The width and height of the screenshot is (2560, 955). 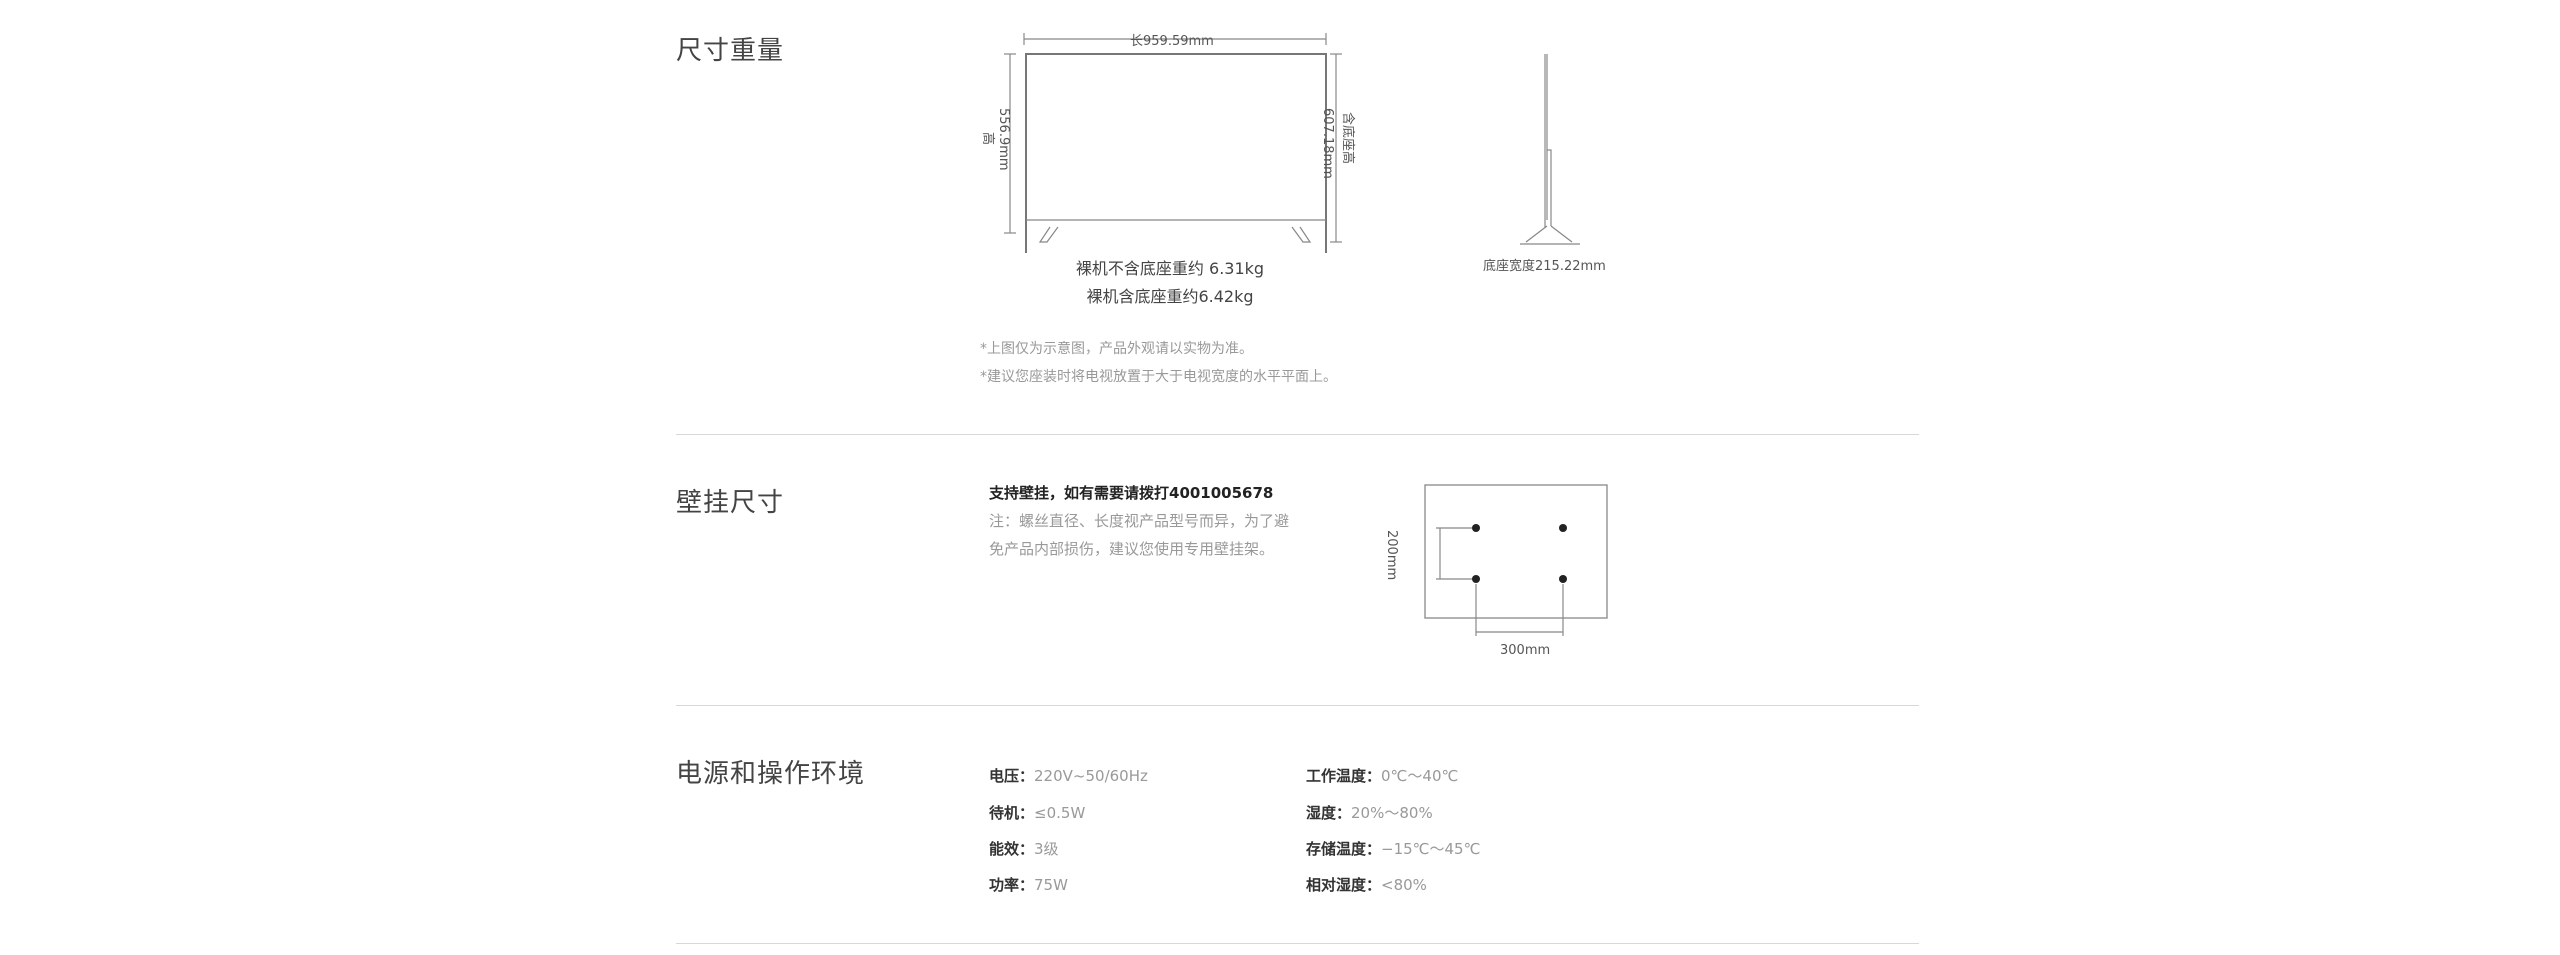 I want to click on vesa-vertical-label: 200mm, so click(x=1391, y=555).